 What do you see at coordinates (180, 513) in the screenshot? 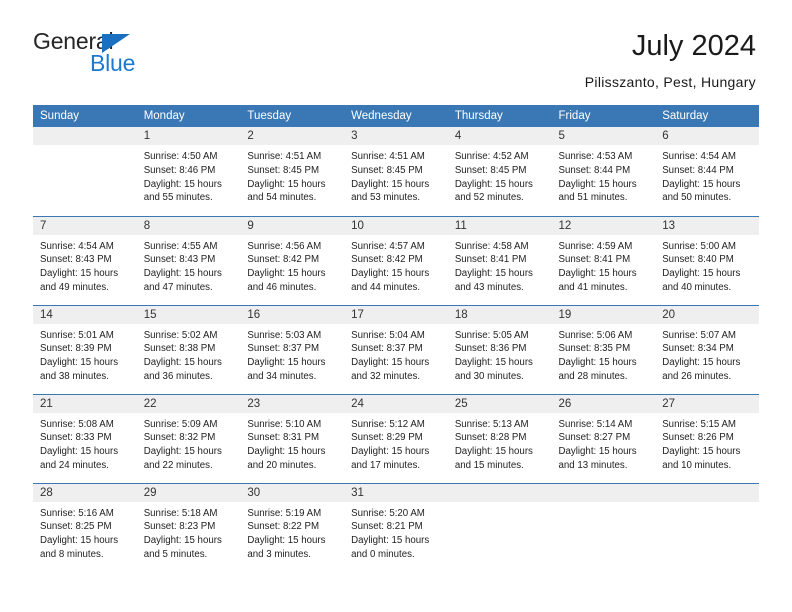
I see `day-sunrise-text: Sunrise: 5:18 AM` at bounding box center [180, 513].